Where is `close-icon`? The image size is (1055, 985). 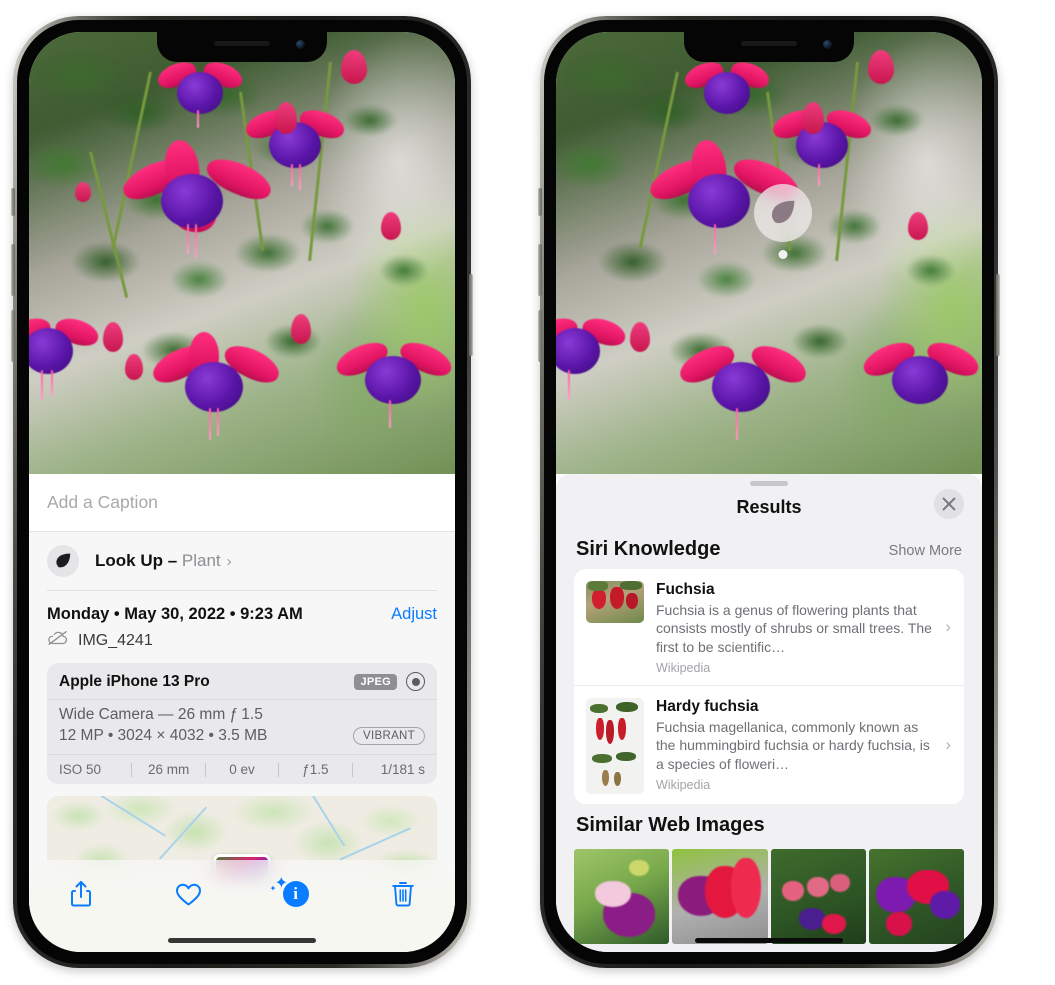
close-icon is located at coordinates (949, 504).